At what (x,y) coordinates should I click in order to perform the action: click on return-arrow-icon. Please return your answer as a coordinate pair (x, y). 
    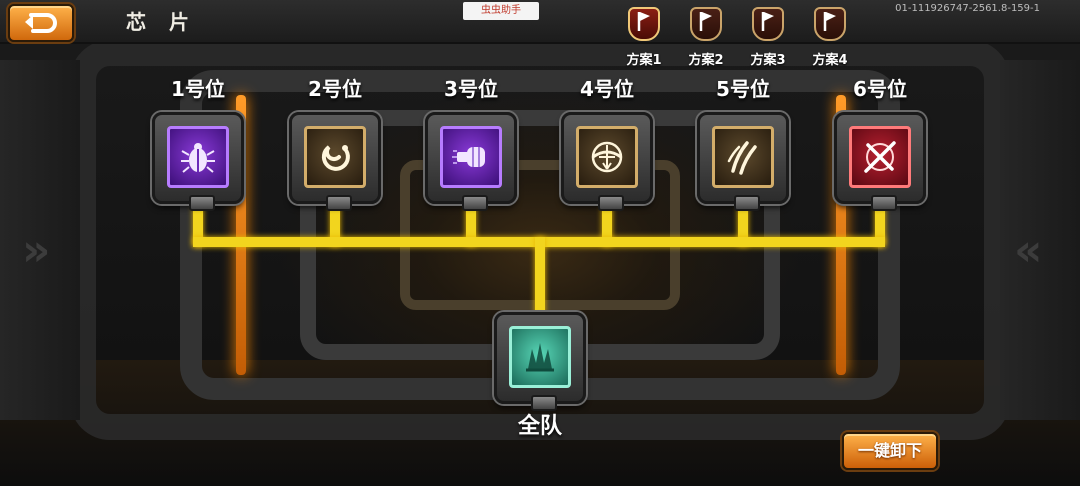
    Looking at the image, I should click on (41, 23).